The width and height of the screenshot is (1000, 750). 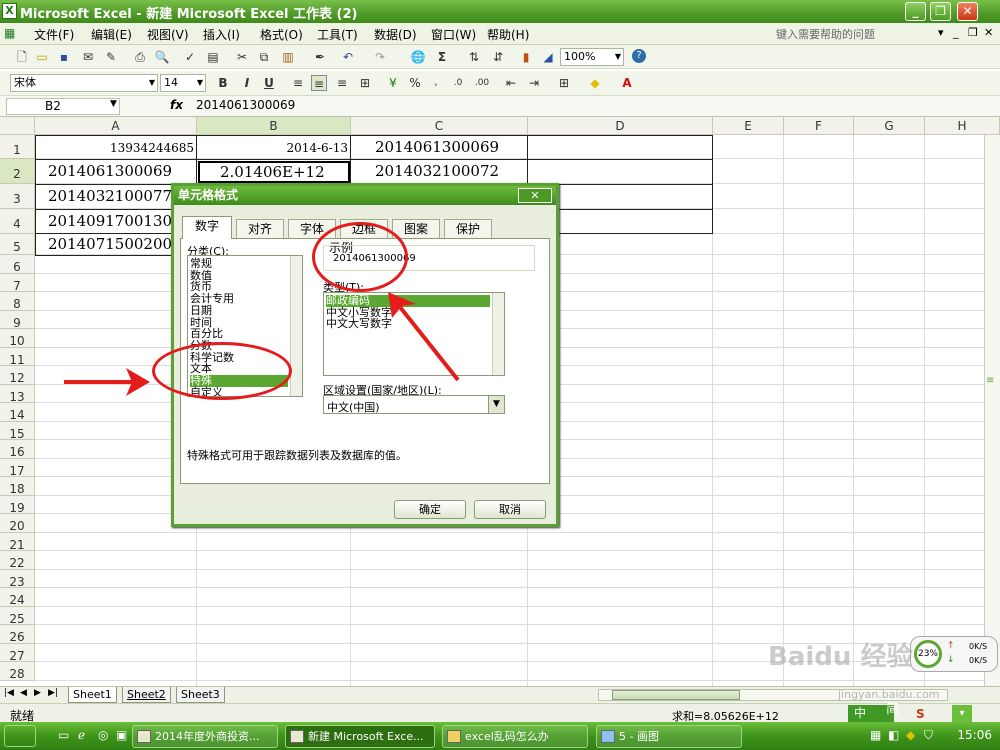 What do you see at coordinates (103, 735) in the screenshot?
I see `quicklaunch-icon: ◎` at bounding box center [103, 735].